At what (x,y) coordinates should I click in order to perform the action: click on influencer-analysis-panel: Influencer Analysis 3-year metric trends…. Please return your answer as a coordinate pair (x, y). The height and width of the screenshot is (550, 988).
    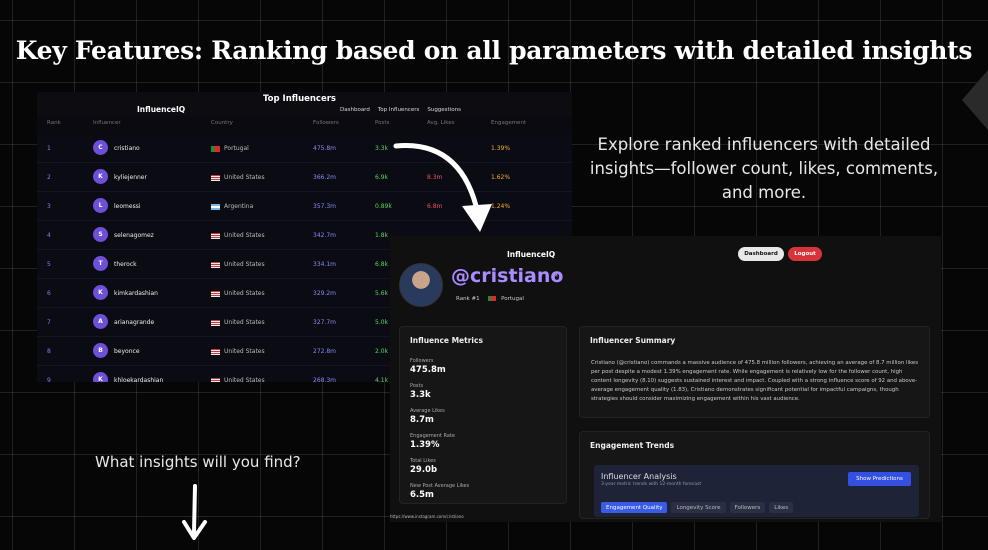
    Looking at the image, I should click on (756, 491).